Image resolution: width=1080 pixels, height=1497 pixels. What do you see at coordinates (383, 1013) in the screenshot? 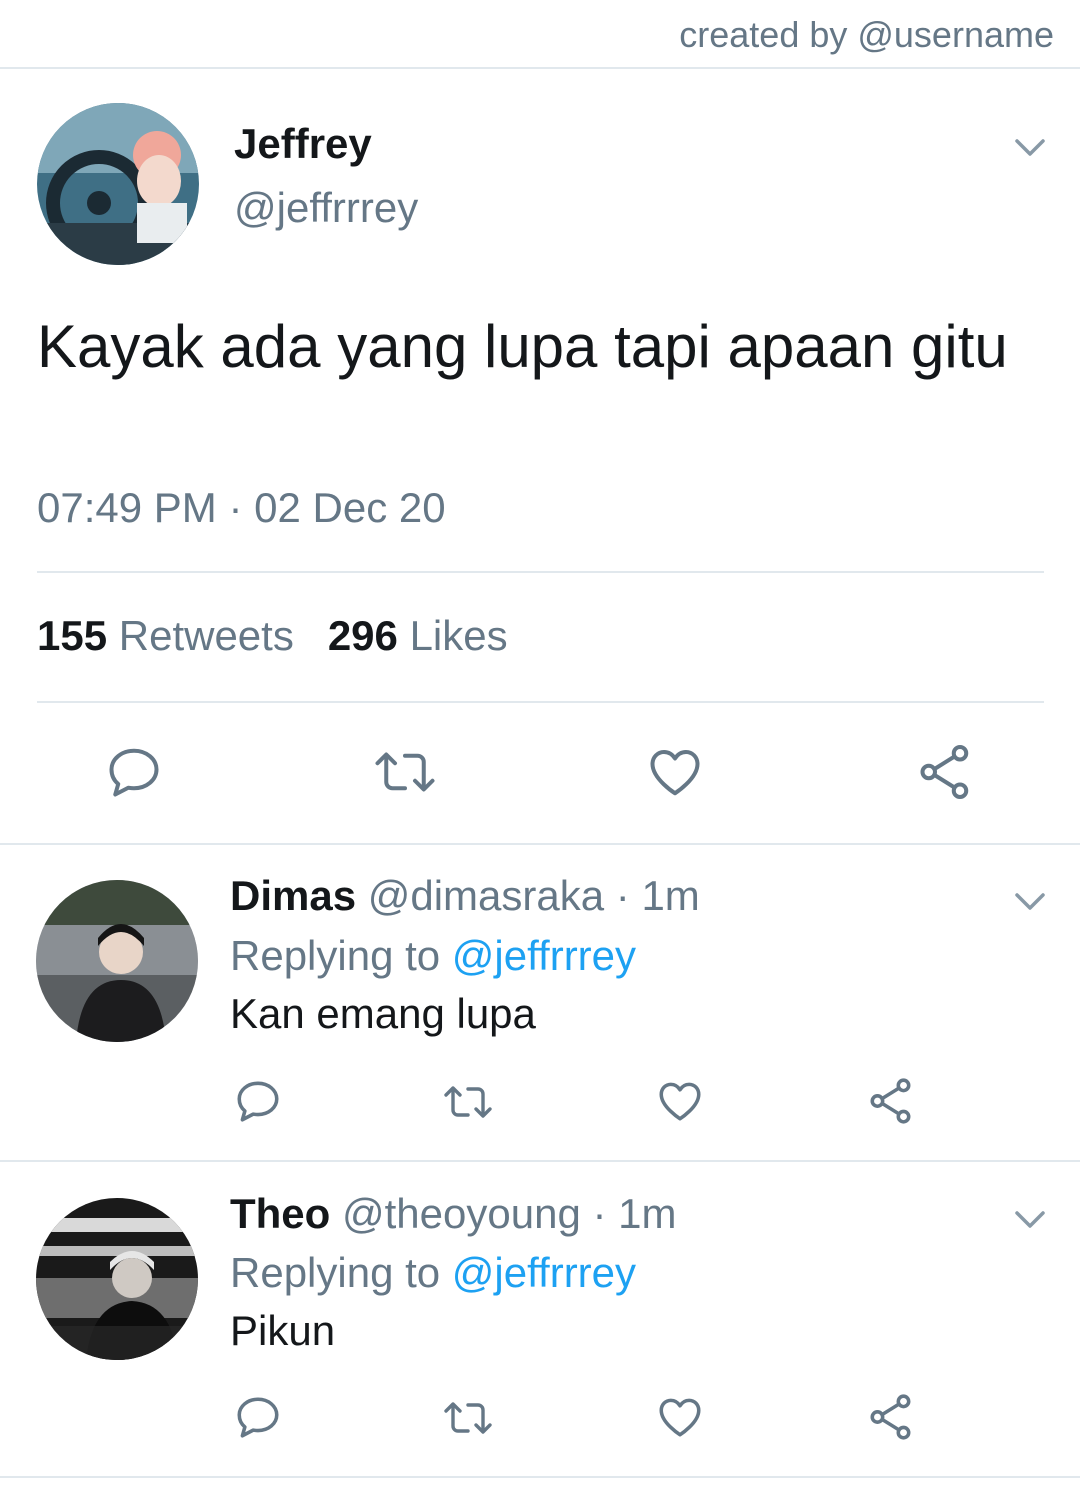
I see `reply-text: Kan emang lupa` at bounding box center [383, 1013].